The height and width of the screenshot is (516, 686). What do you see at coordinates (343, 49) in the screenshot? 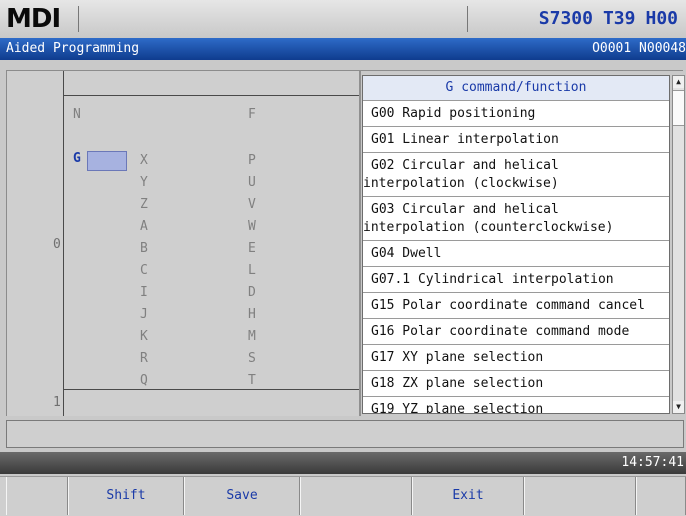
I see `screen-title-bar: Aided Programming O0001 N00048` at bounding box center [343, 49].